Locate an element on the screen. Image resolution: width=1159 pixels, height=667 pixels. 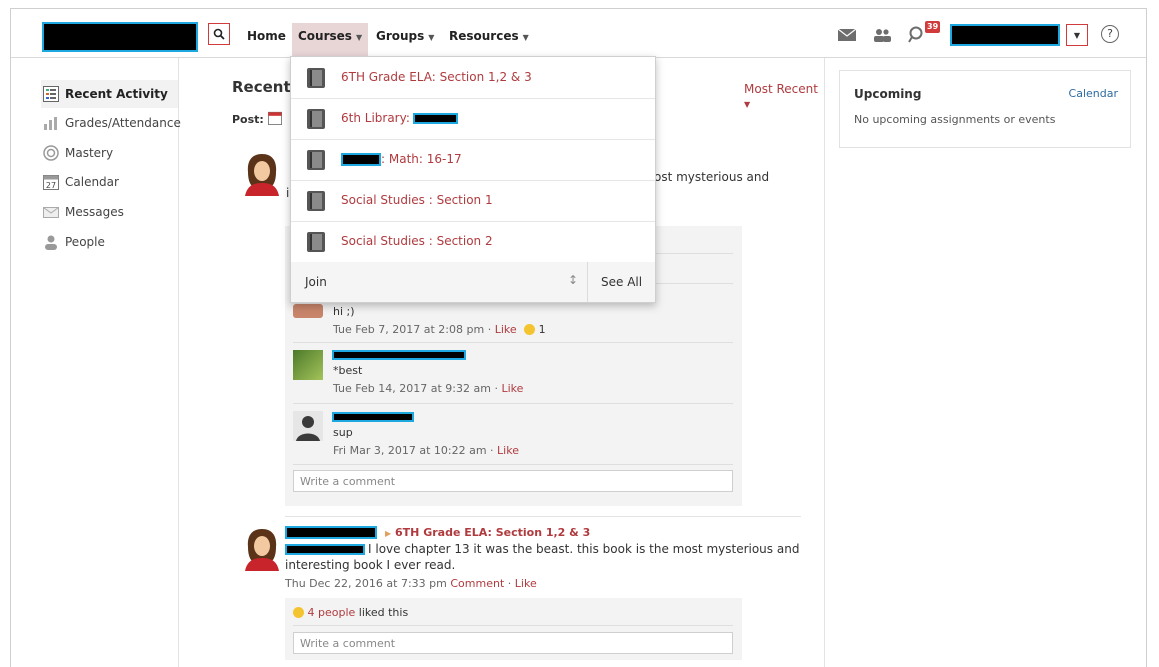
search-button is located at coordinates (219, 34).